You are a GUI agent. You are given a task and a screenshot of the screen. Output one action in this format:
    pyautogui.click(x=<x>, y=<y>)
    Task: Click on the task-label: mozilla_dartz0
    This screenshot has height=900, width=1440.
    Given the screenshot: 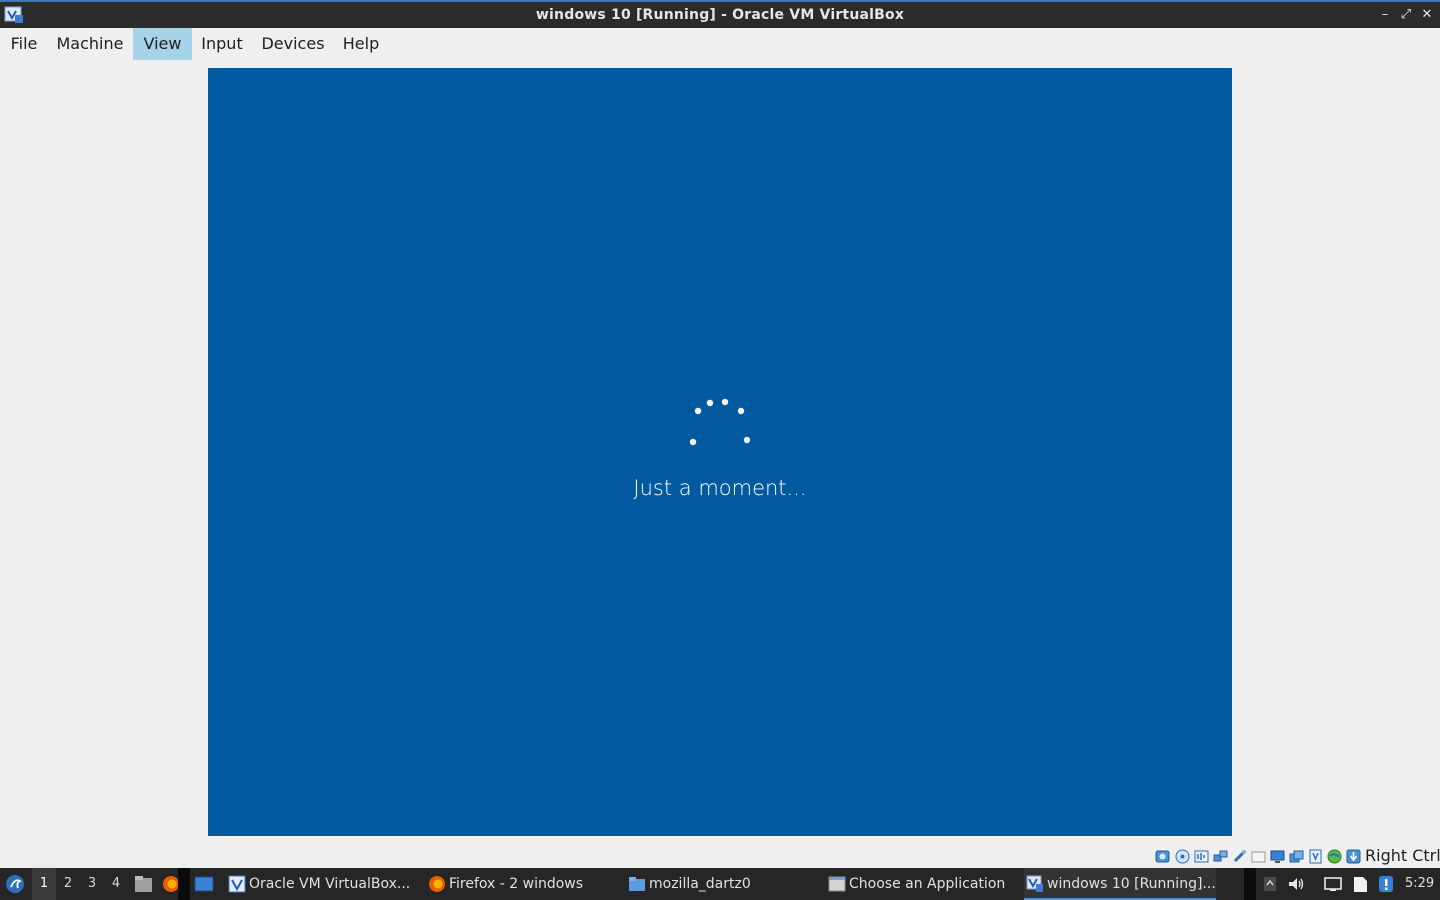 What is the action you would take?
    pyautogui.click(x=700, y=884)
    